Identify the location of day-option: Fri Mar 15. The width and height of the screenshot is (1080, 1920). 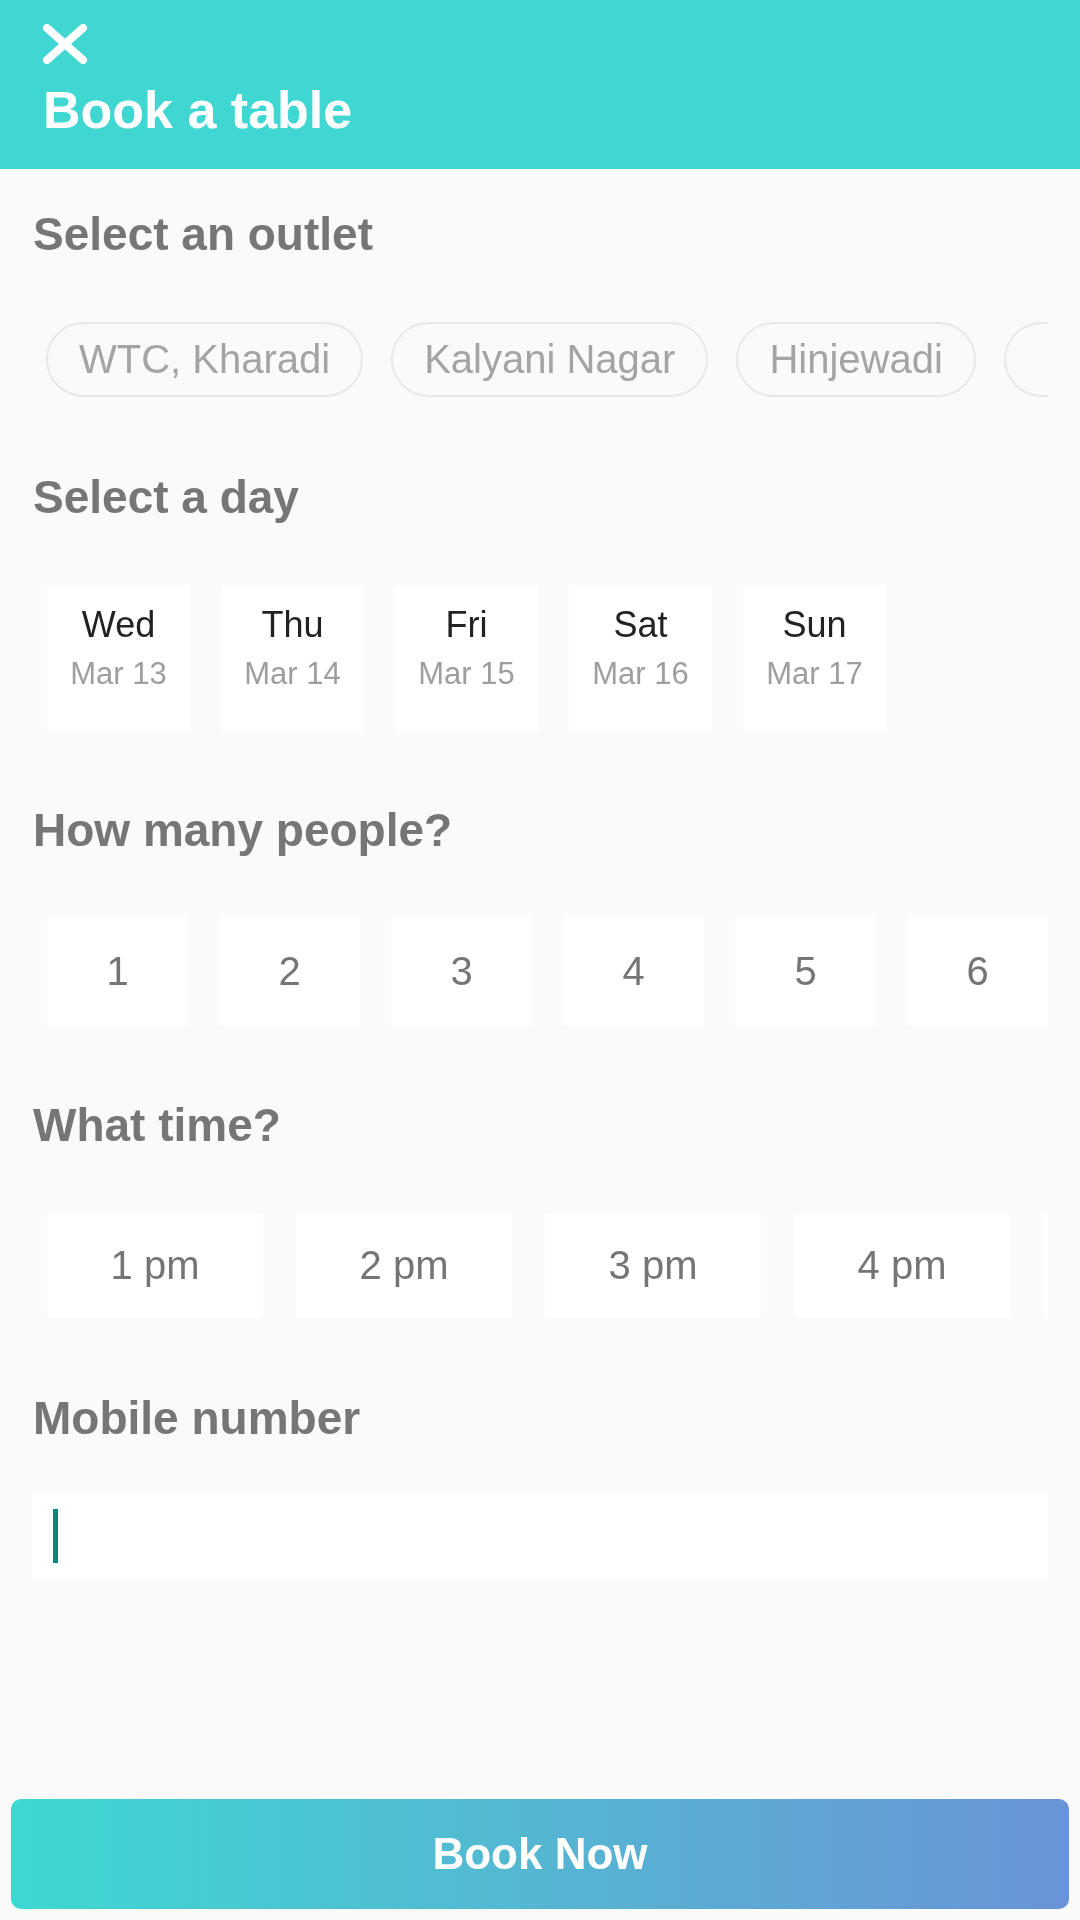
(466, 657).